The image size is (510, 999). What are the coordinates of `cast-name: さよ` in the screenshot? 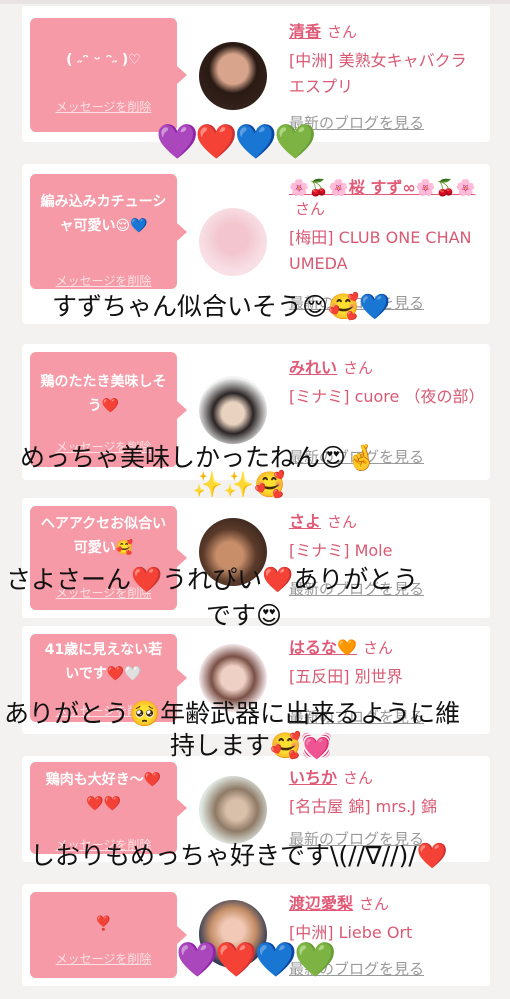 It's located at (305, 521).